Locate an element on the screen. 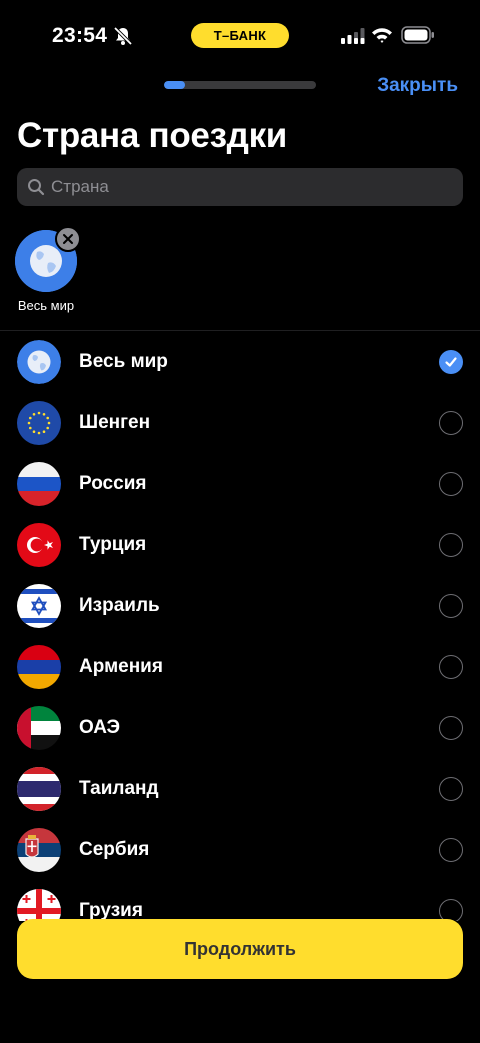 This screenshot has width=480, height=1043. search-icon is located at coordinates (36, 187).